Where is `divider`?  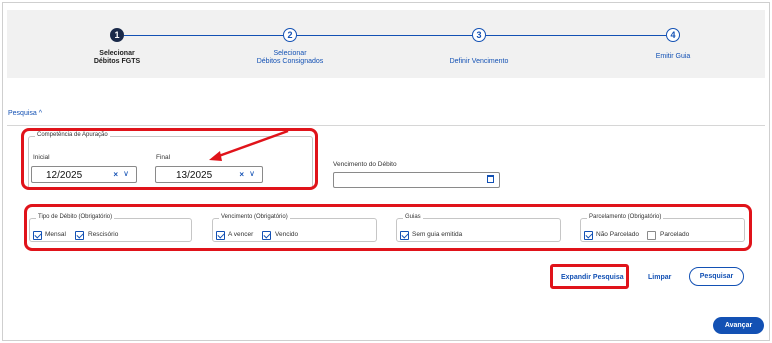 divider is located at coordinates (386, 125).